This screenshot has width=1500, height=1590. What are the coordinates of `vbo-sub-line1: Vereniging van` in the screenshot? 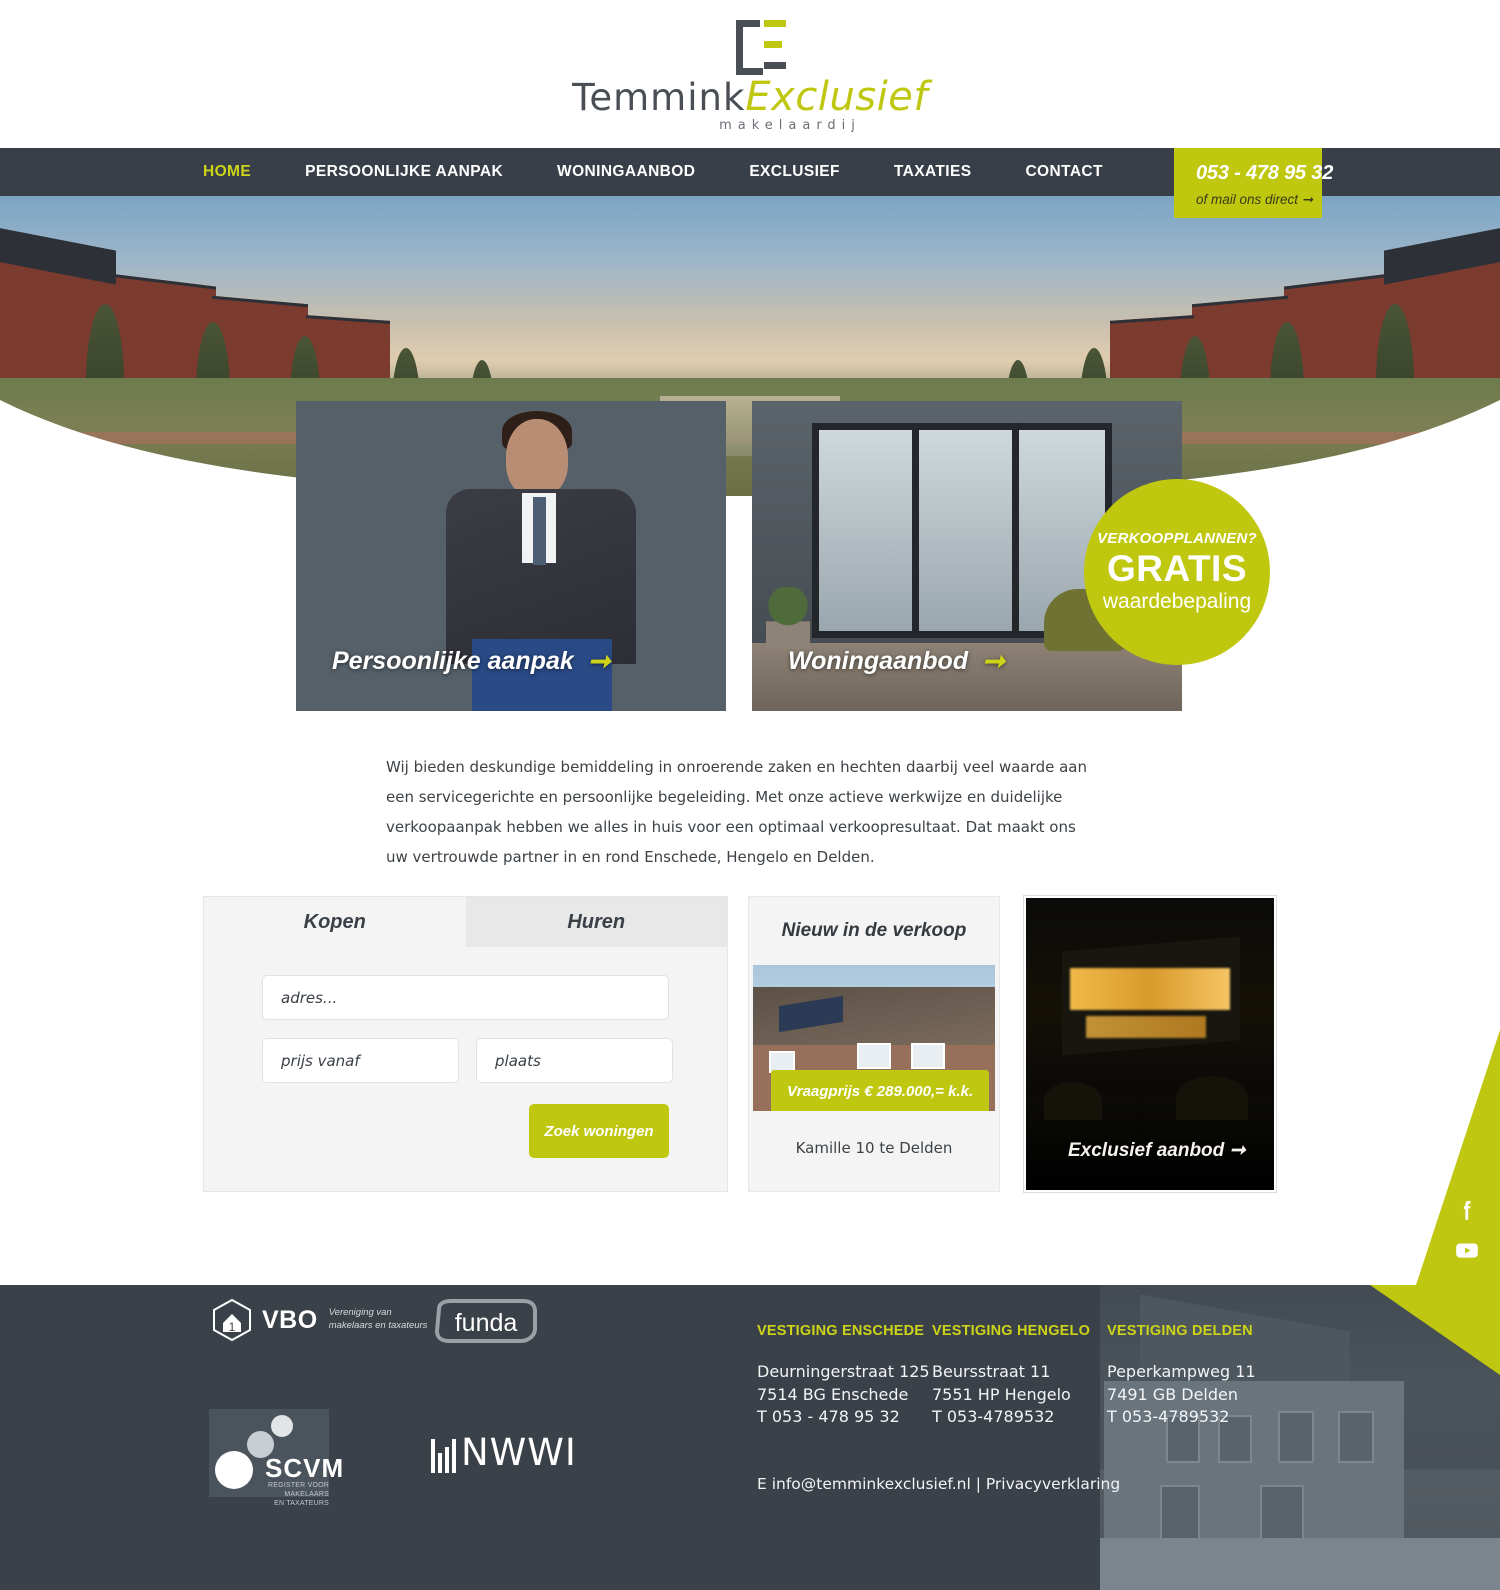 It's located at (360, 1313).